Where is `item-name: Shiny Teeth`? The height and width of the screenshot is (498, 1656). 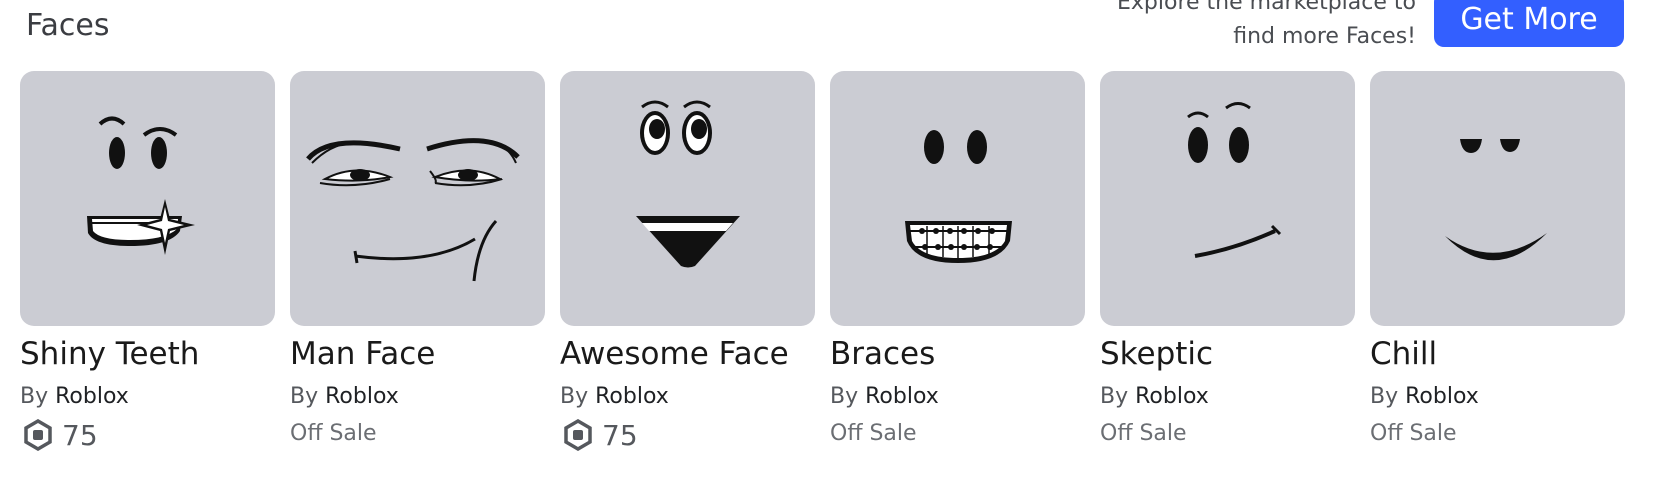
item-name: Shiny Teeth is located at coordinates (147, 354).